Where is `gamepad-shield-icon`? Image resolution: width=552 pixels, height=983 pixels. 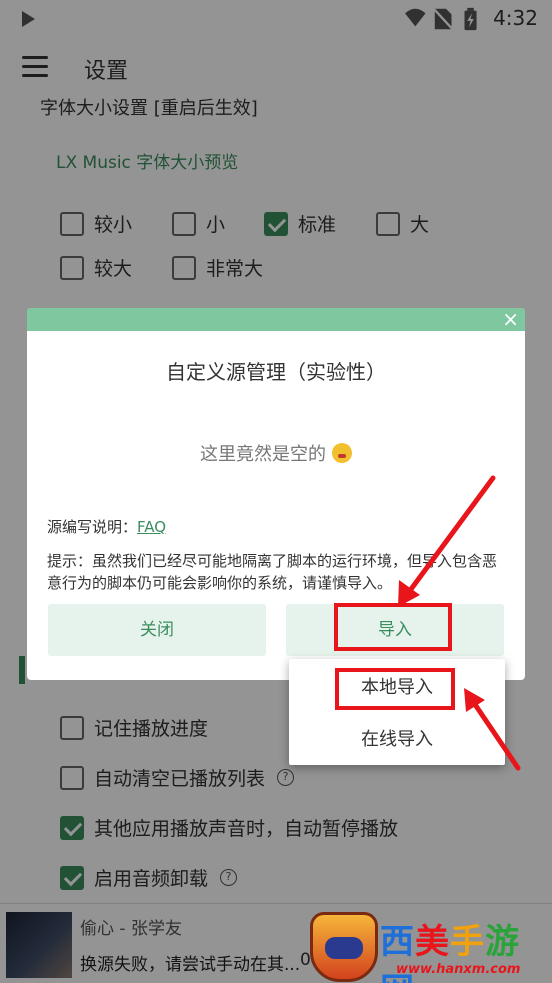
gamepad-shield-icon is located at coordinates (344, 947).